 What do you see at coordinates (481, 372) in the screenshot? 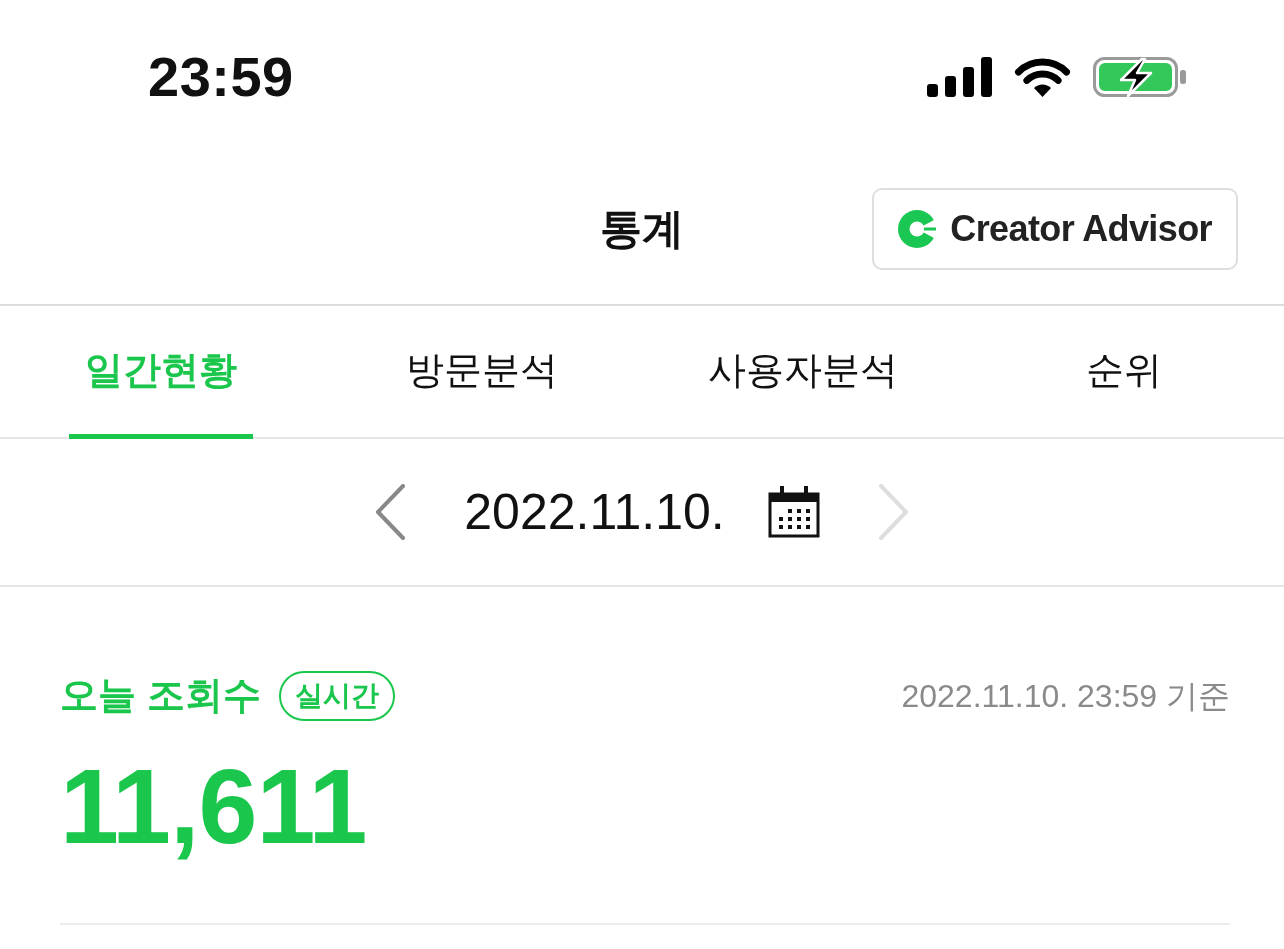
I see `tab: 방문분석` at bounding box center [481, 372].